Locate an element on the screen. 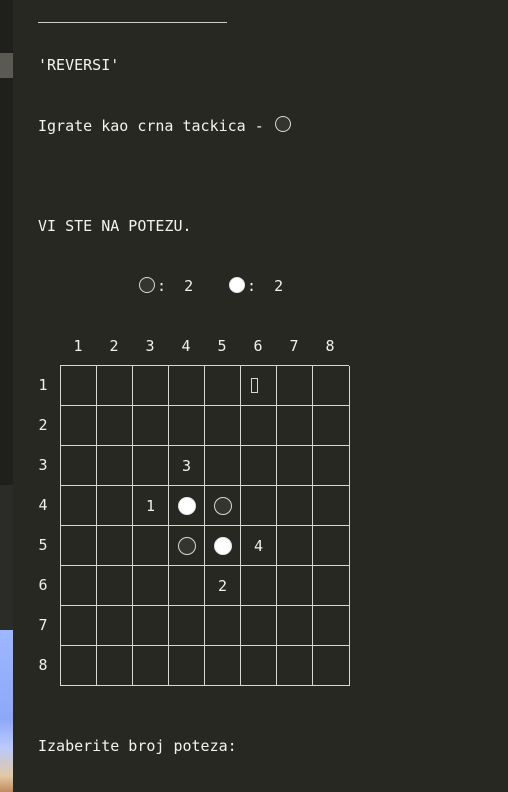  move-prompt: Izaberite broj poteza: is located at coordinates (137, 746).